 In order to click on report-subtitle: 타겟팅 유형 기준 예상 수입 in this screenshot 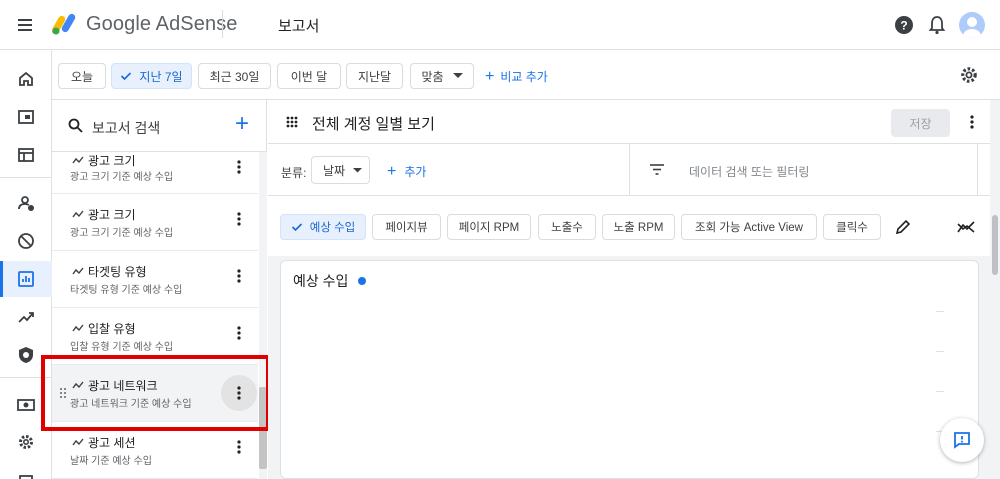, I will do `click(126, 290)`.